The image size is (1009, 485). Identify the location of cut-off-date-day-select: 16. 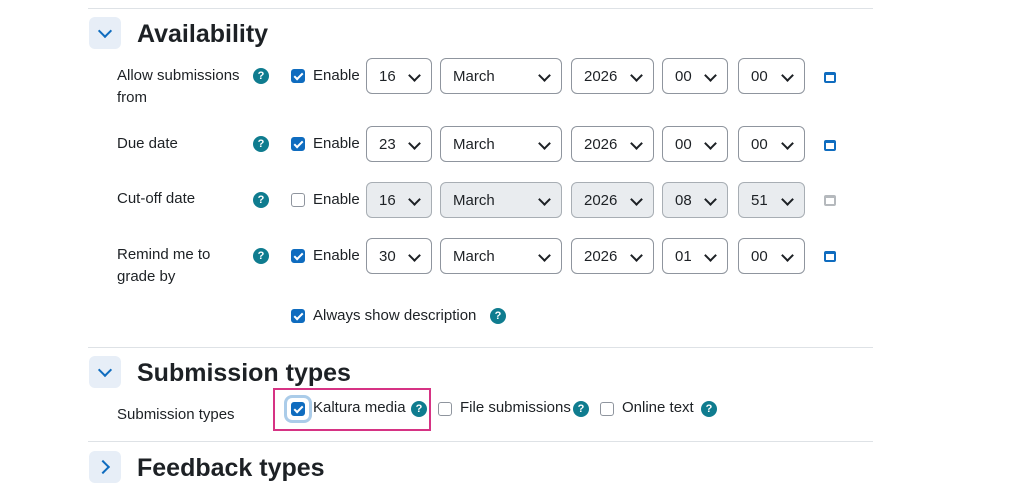
(399, 200).